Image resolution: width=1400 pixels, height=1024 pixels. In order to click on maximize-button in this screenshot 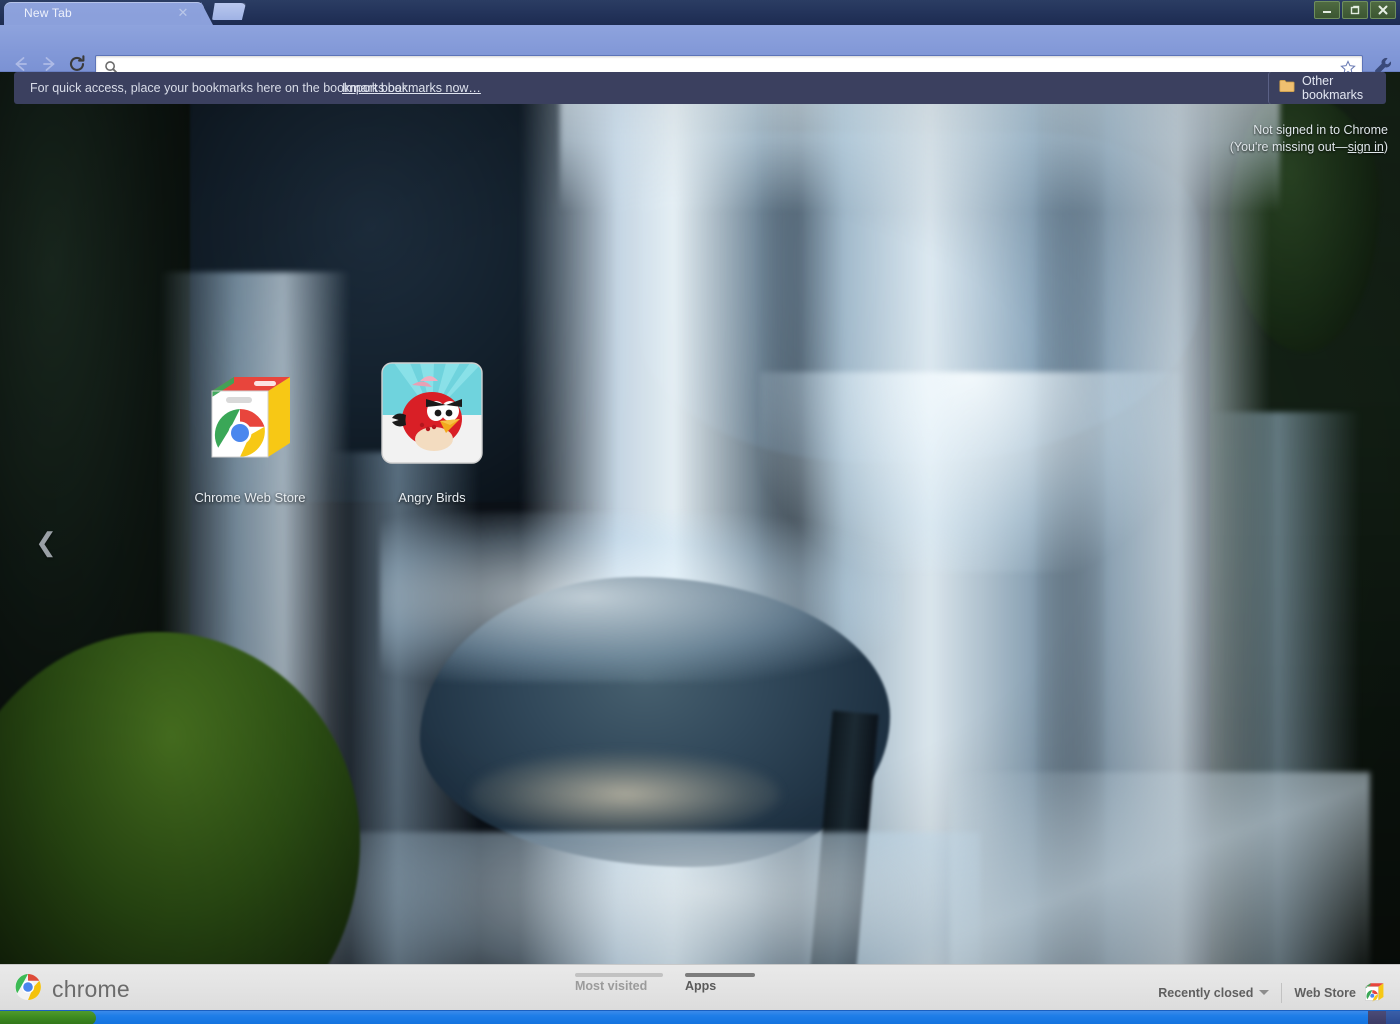, I will do `click(1355, 10)`.